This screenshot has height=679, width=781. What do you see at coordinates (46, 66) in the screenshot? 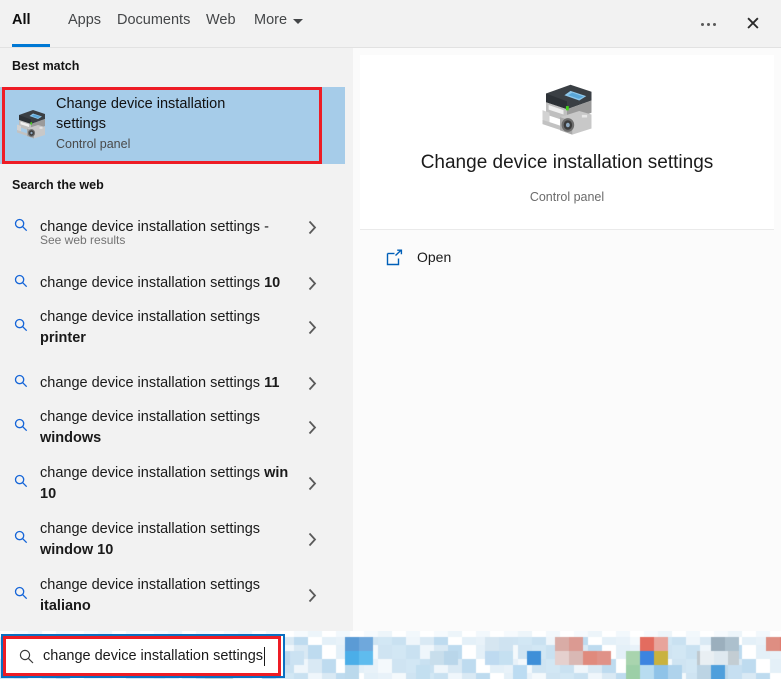
I see `best-match-heading: Best match` at bounding box center [46, 66].